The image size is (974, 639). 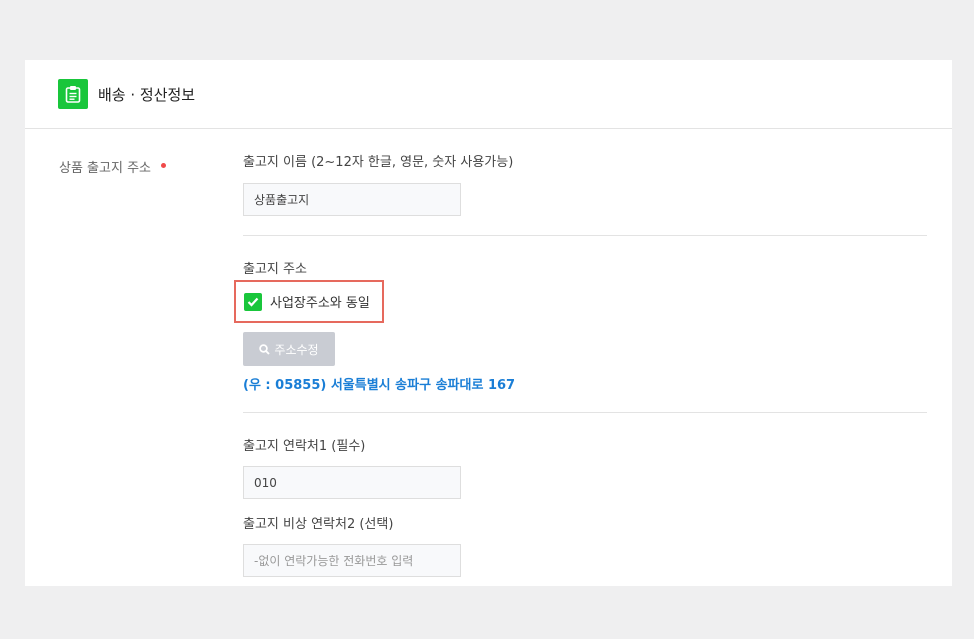 What do you see at coordinates (147, 94) in the screenshot?
I see `card-title: 배송 · 정산정보` at bounding box center [147, 94].